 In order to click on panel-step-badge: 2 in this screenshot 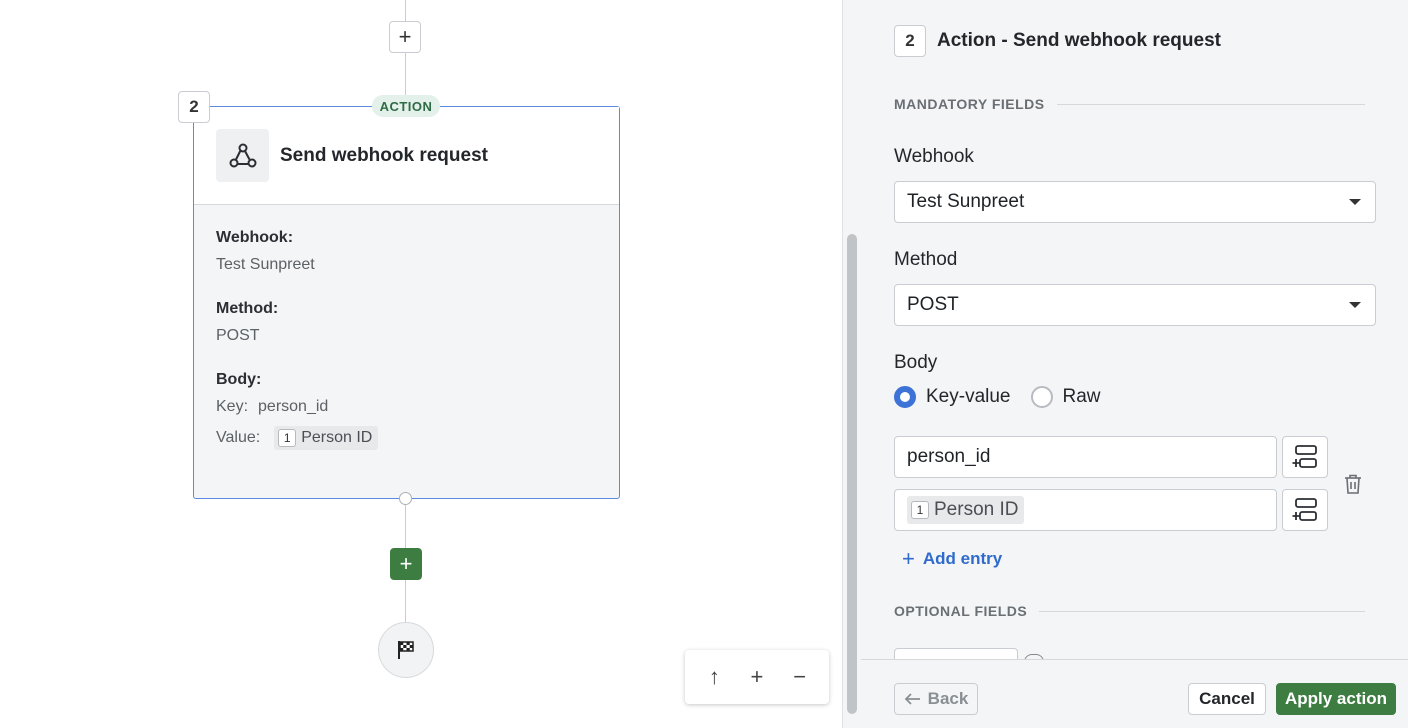, I will do `click(910, 41)`.